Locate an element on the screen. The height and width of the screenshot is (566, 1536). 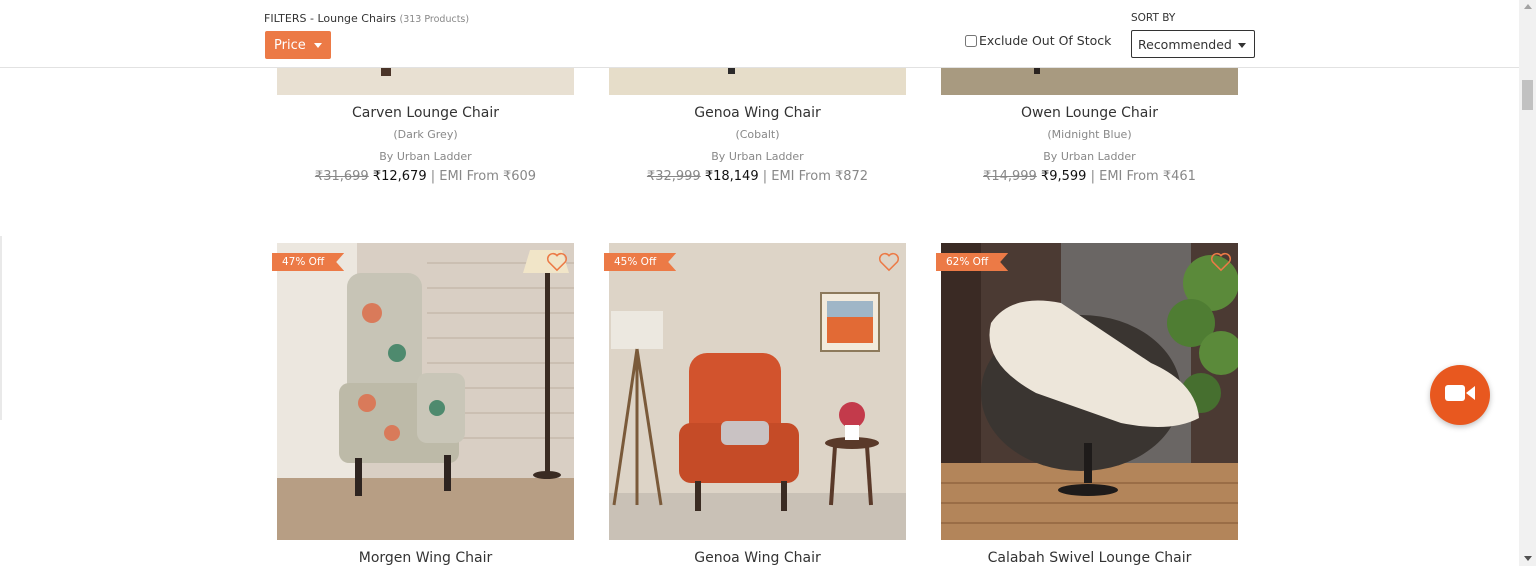
sort-select: Recommended is located at coordinates (1193, 44).